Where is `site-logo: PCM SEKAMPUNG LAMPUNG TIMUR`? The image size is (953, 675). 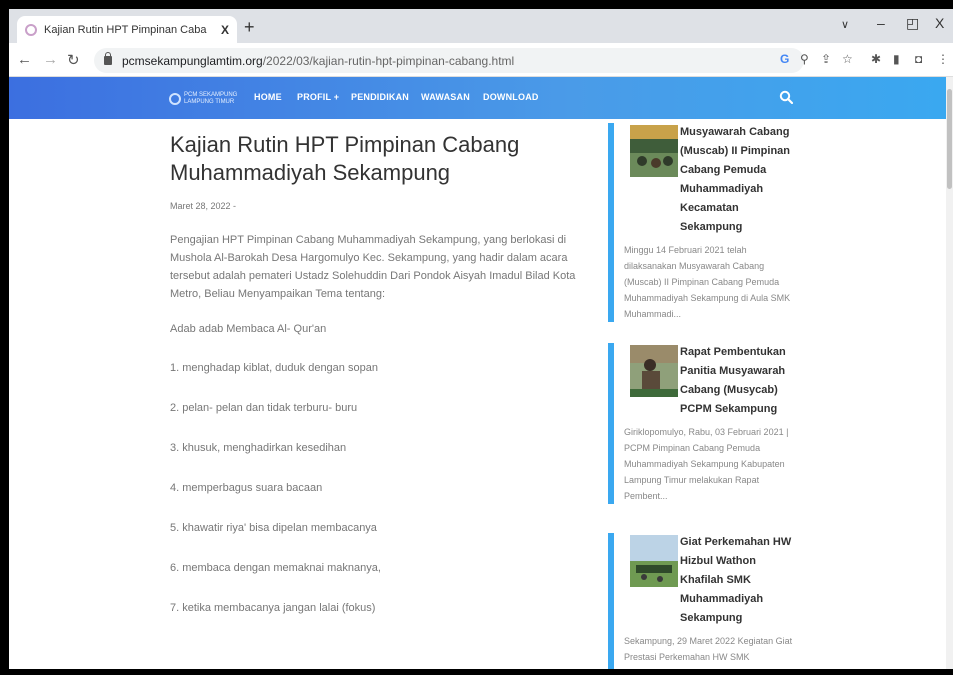
site-logo: PCM SEKAMPUNG LAMPUNG TIMUR is located at coordinates (203, 99).